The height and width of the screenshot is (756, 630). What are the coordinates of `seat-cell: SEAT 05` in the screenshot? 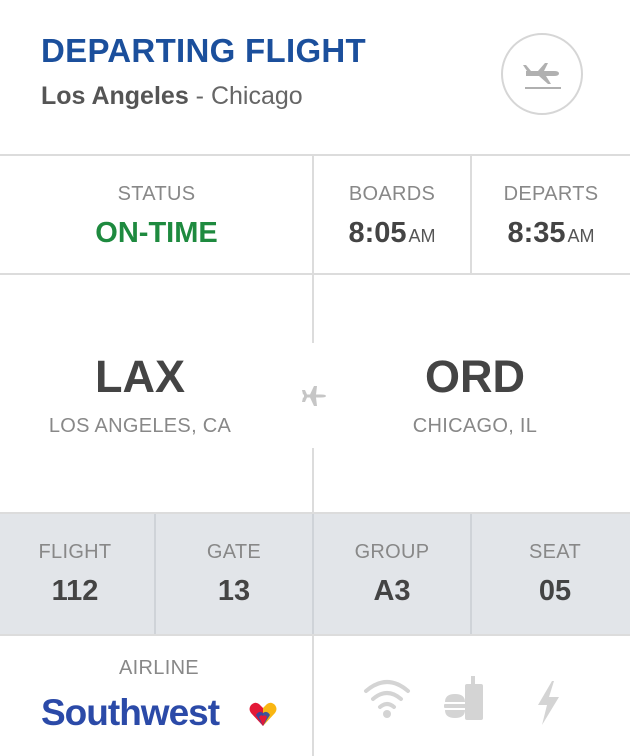 It's located at (551, 574).